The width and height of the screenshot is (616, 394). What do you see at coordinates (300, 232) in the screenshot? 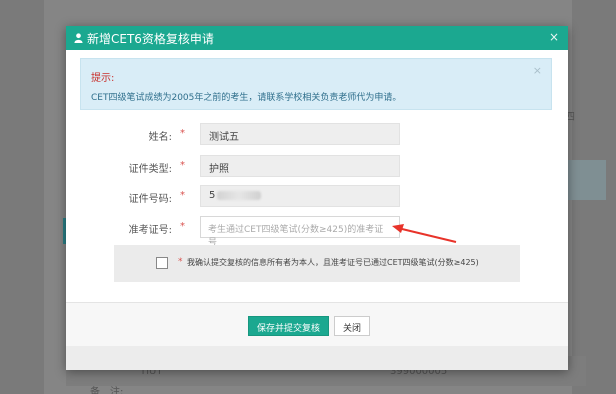
I see `exam-number-input: 考生通过CET四级笔试(分数≥425)的准考证号` at bounding box center [300, 232].